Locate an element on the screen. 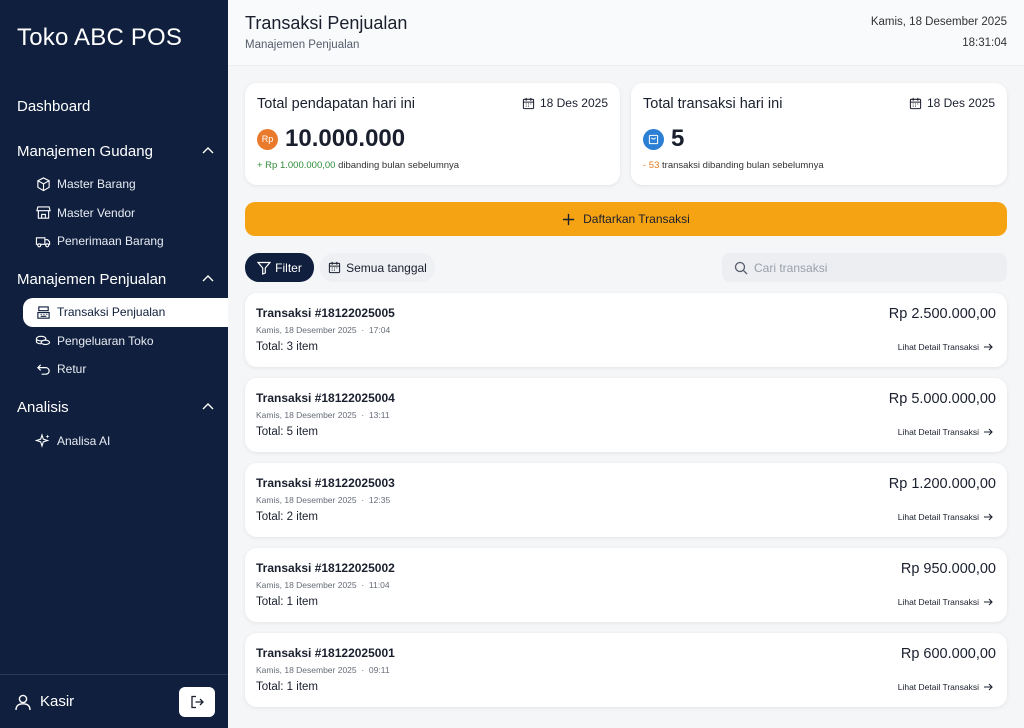 This screenshot has width=1024, height=728. nav-section-label: Analisis is located at coordinates (43, 407).